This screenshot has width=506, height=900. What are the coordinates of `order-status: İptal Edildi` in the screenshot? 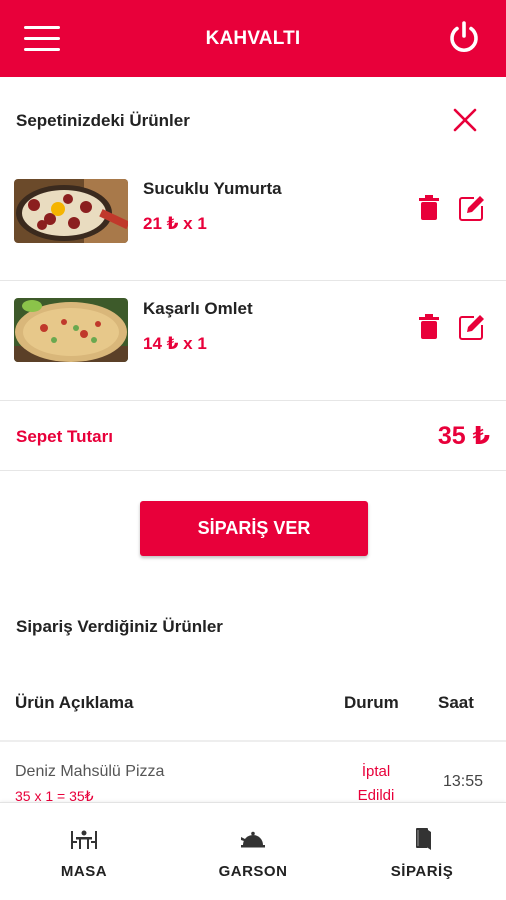 It's located at (376, 784).